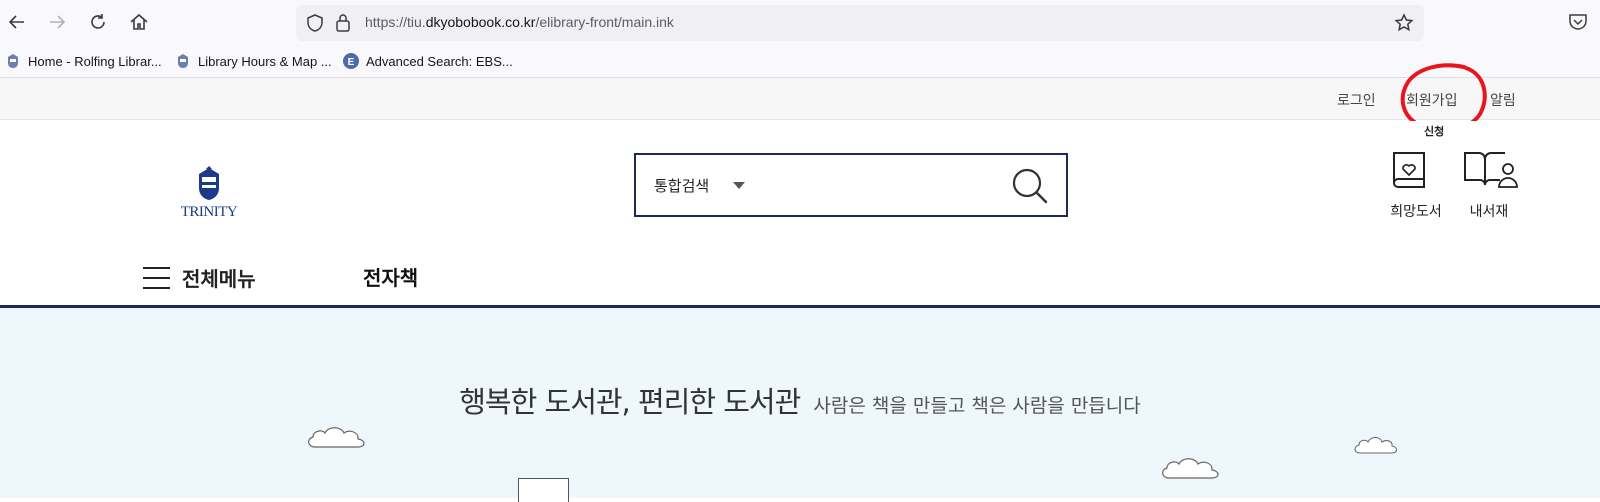 Image resolution: width=1600 pixels, height=502 pixels. Describe the element at coordinates (543, 490) in the screenshot. I see `illustration-box` at that location.